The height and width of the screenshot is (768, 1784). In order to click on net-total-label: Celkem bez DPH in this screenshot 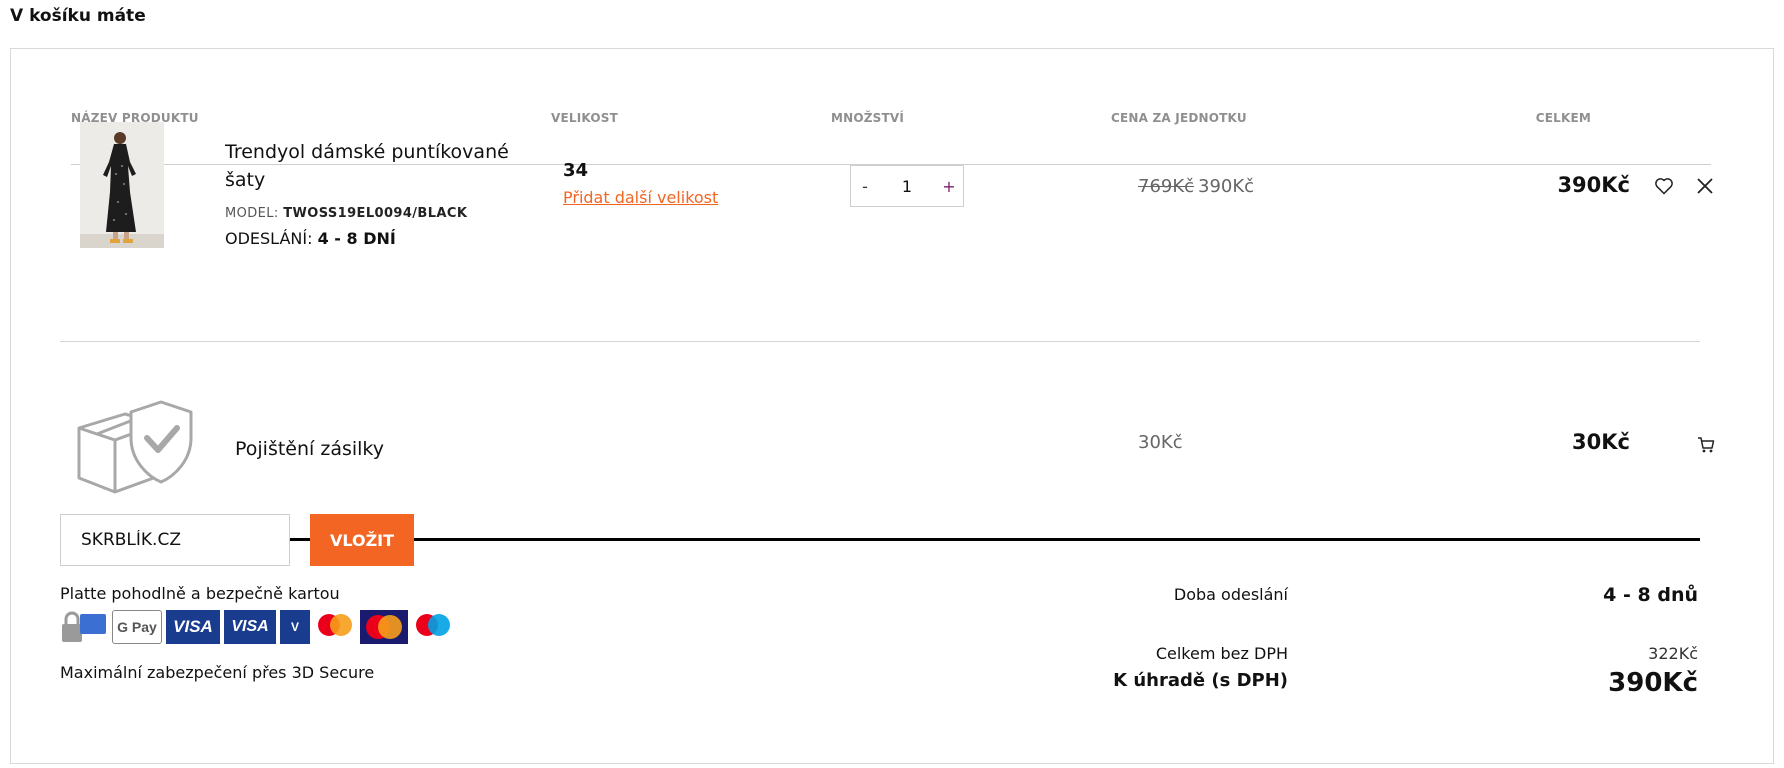, I will do `click(1221, 653)`.